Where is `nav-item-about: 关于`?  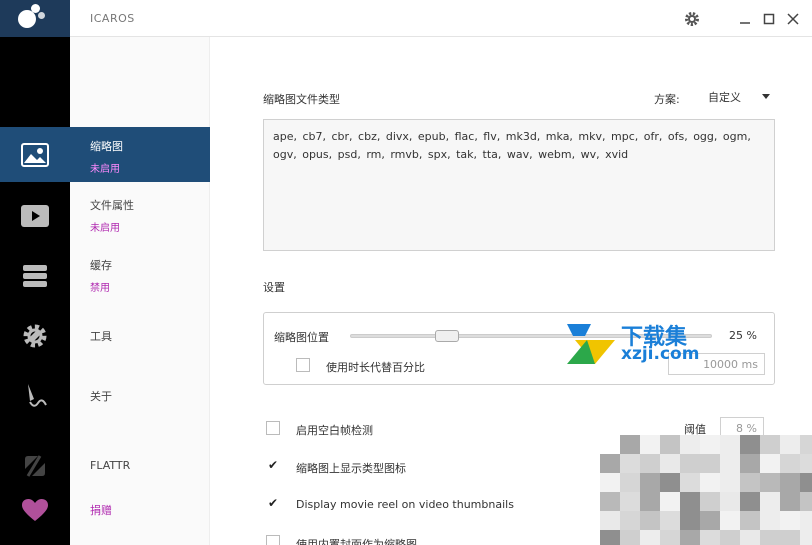
nav-item-about: 关于 is located at coordinates (140, 396).